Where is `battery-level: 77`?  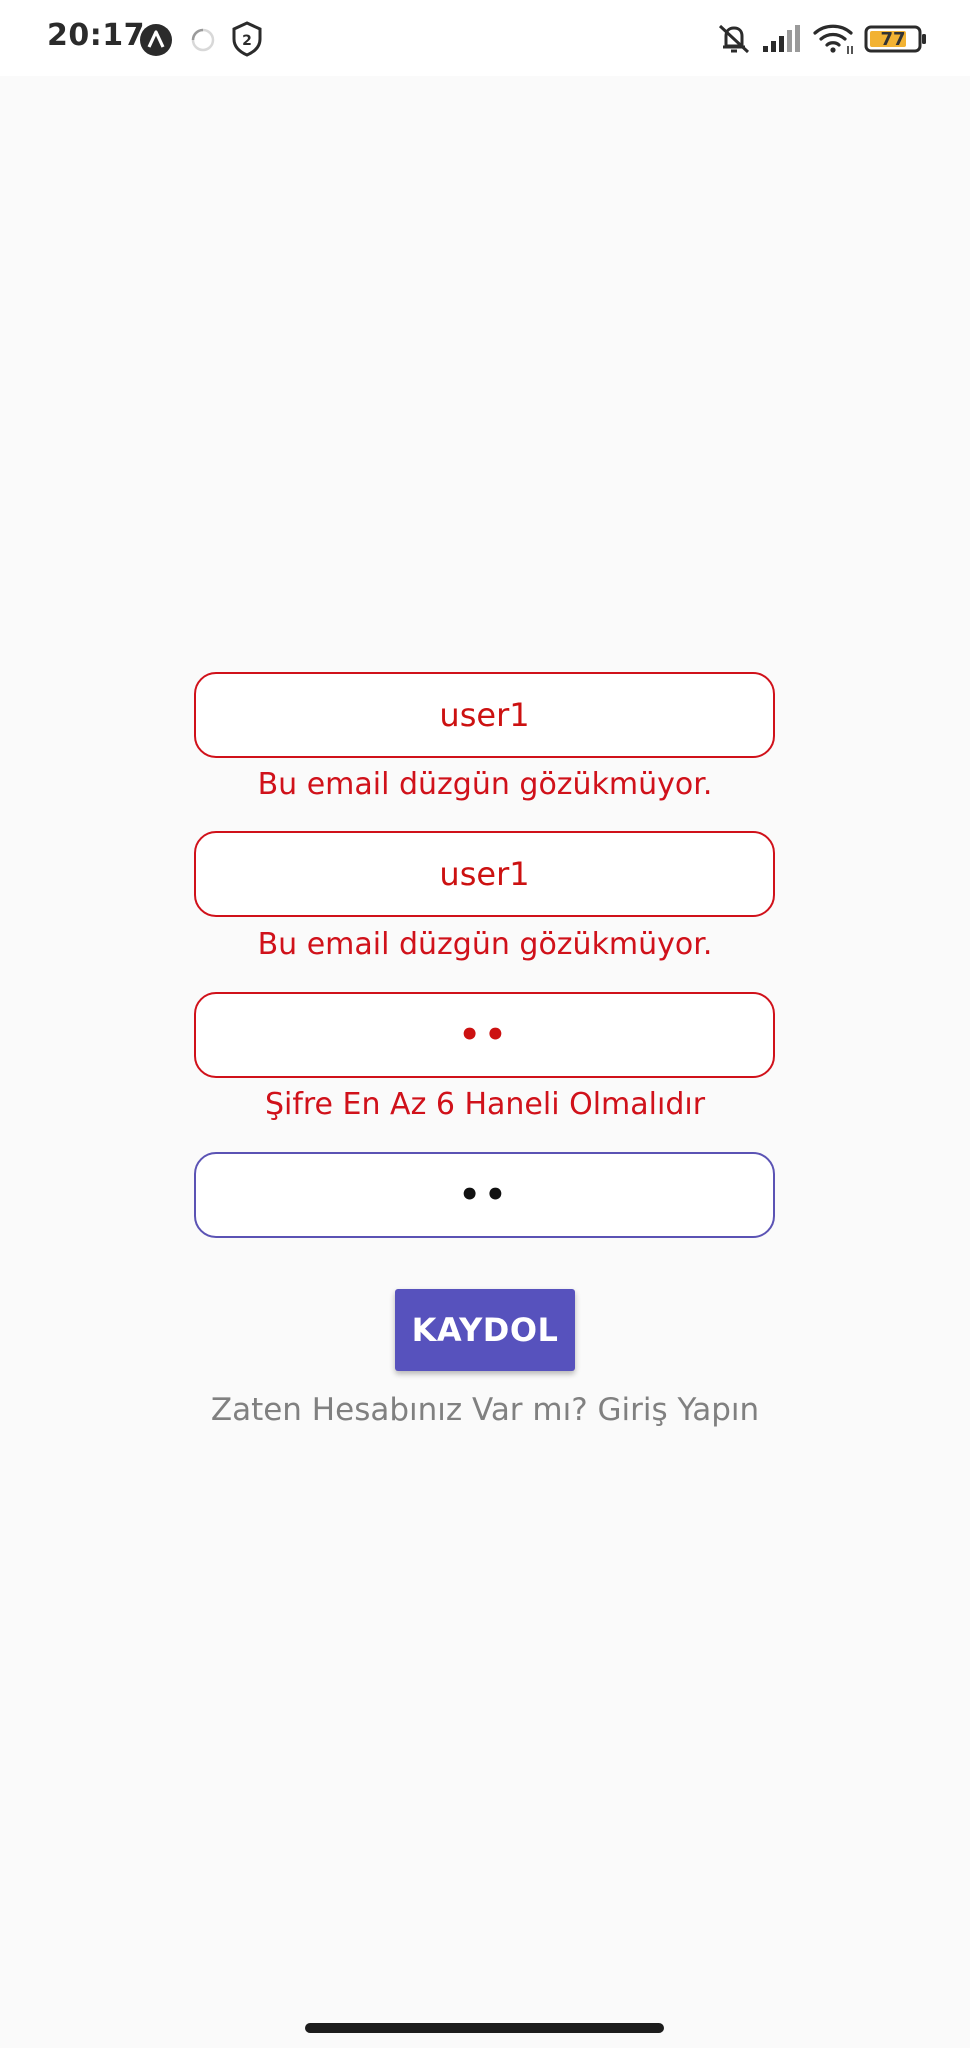 battery-level: 77 is located at coordinates (892, 39).